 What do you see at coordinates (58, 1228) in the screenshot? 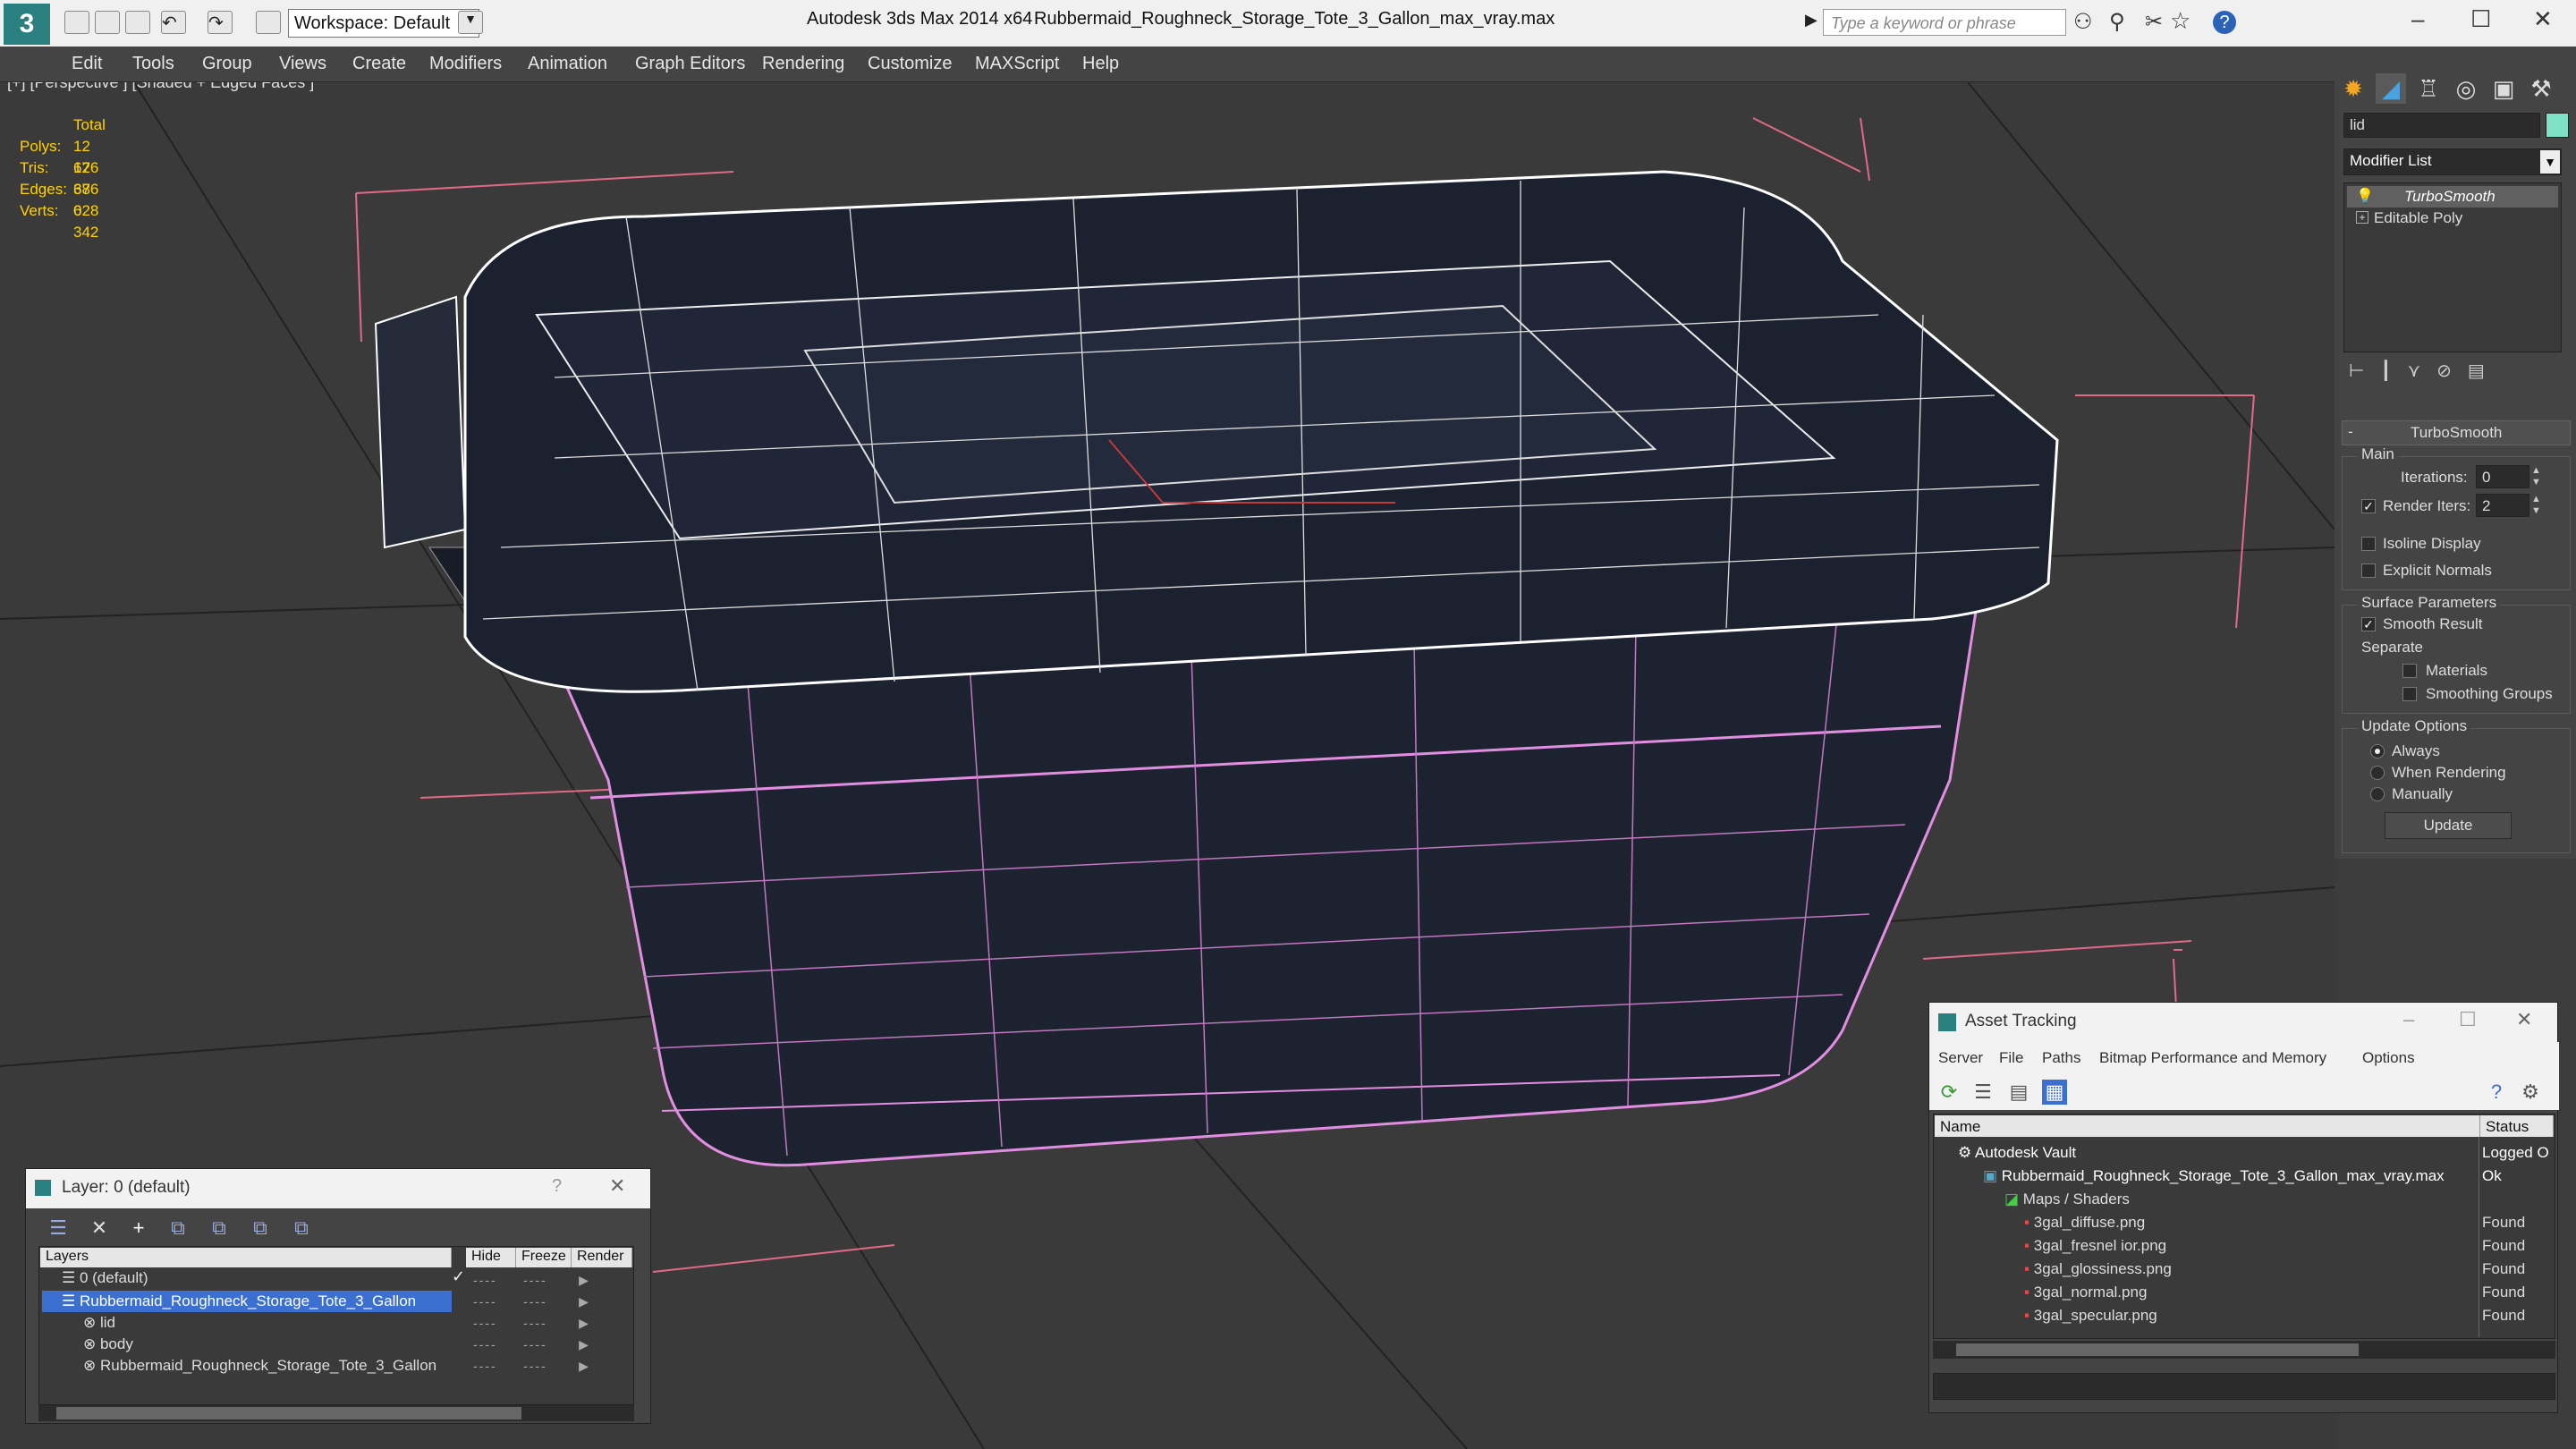
I see `new-layer-icon: ☰` at bounding box center [58, 1228].